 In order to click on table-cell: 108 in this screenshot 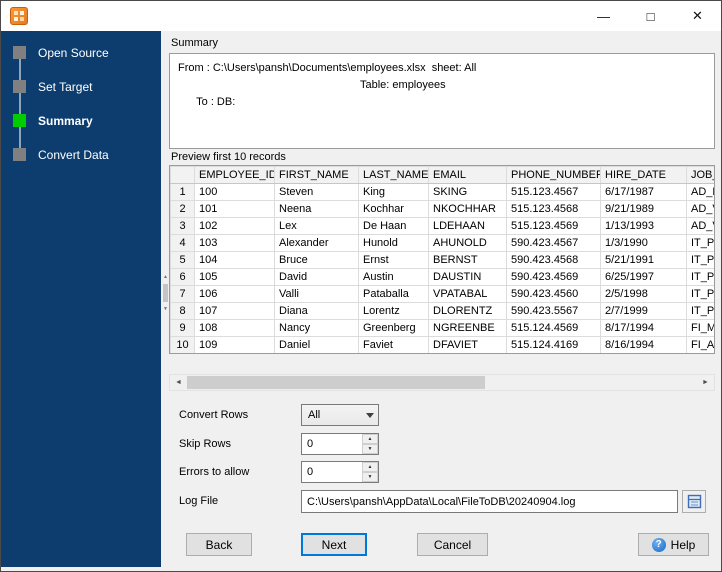, I will do `click(234, 328)`.